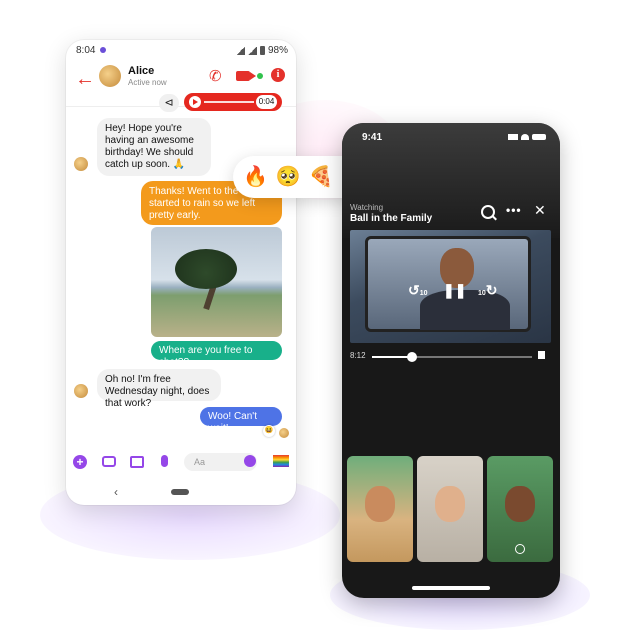 The width and height of the screenshot is (634, 633). What do you see at coordinates (109, 461) in the screenshot?
I see `camera-icon` at bounding box center [109, 461].